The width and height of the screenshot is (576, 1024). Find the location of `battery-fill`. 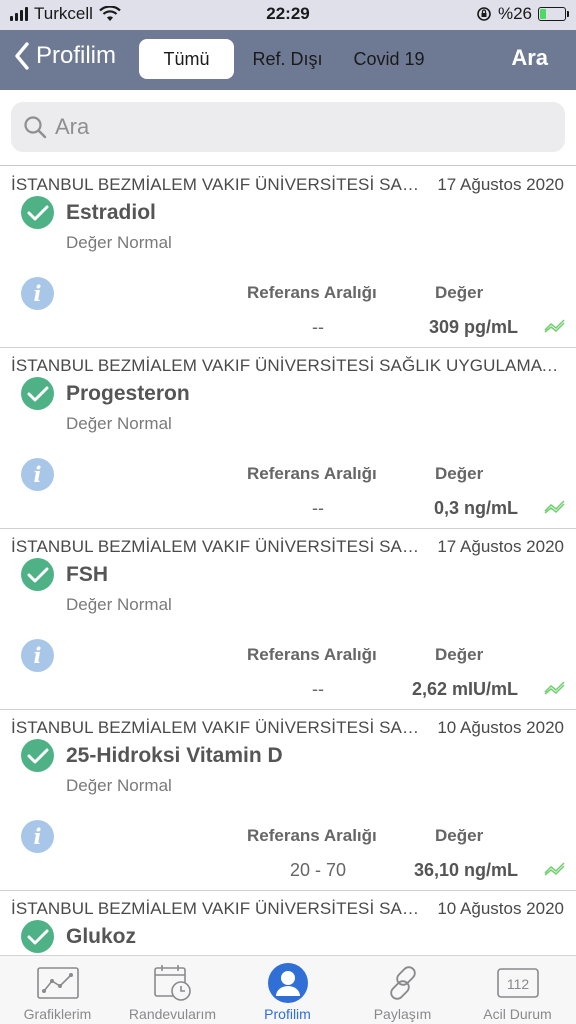

battery-fill is located at coordinates (543, 14).